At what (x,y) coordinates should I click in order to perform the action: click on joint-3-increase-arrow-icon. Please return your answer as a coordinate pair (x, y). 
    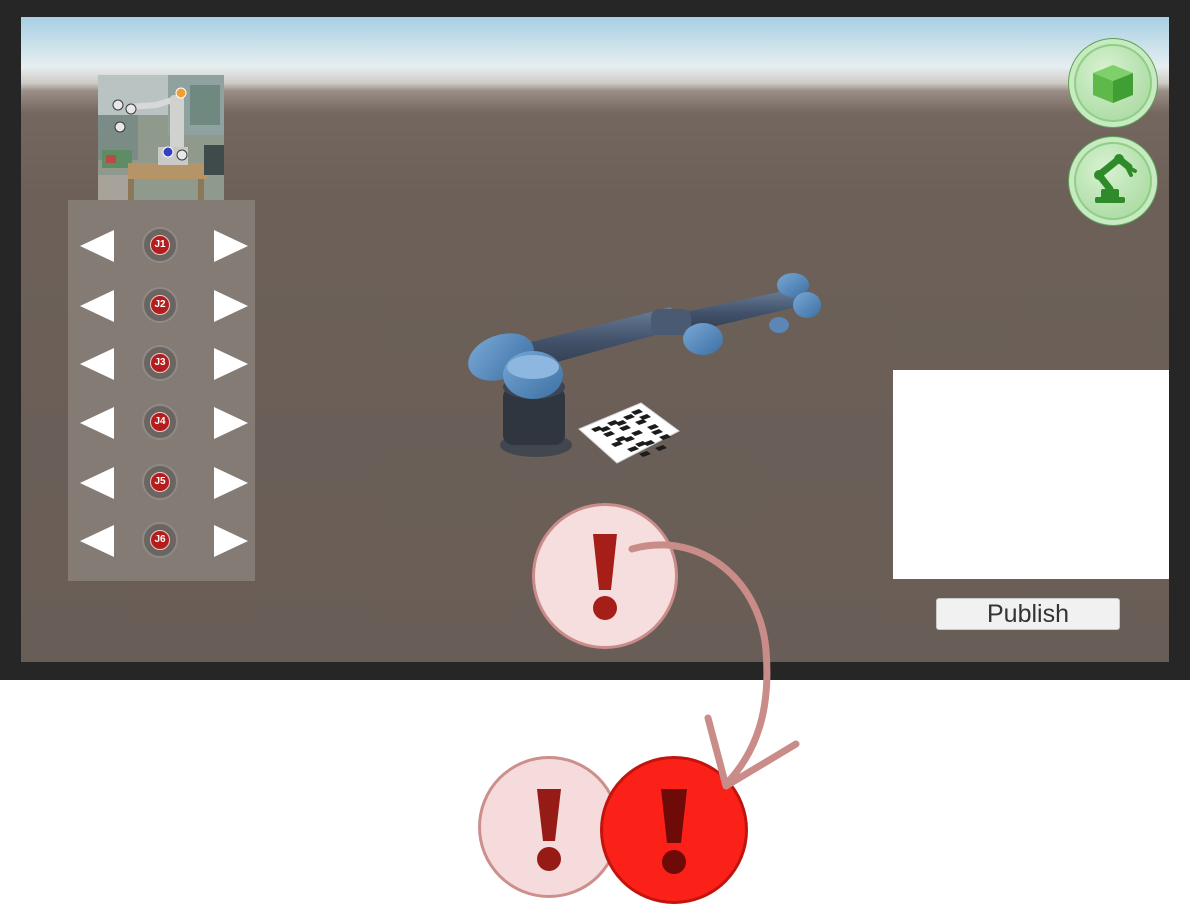
    Looking at the image, I should click on (231, 364).